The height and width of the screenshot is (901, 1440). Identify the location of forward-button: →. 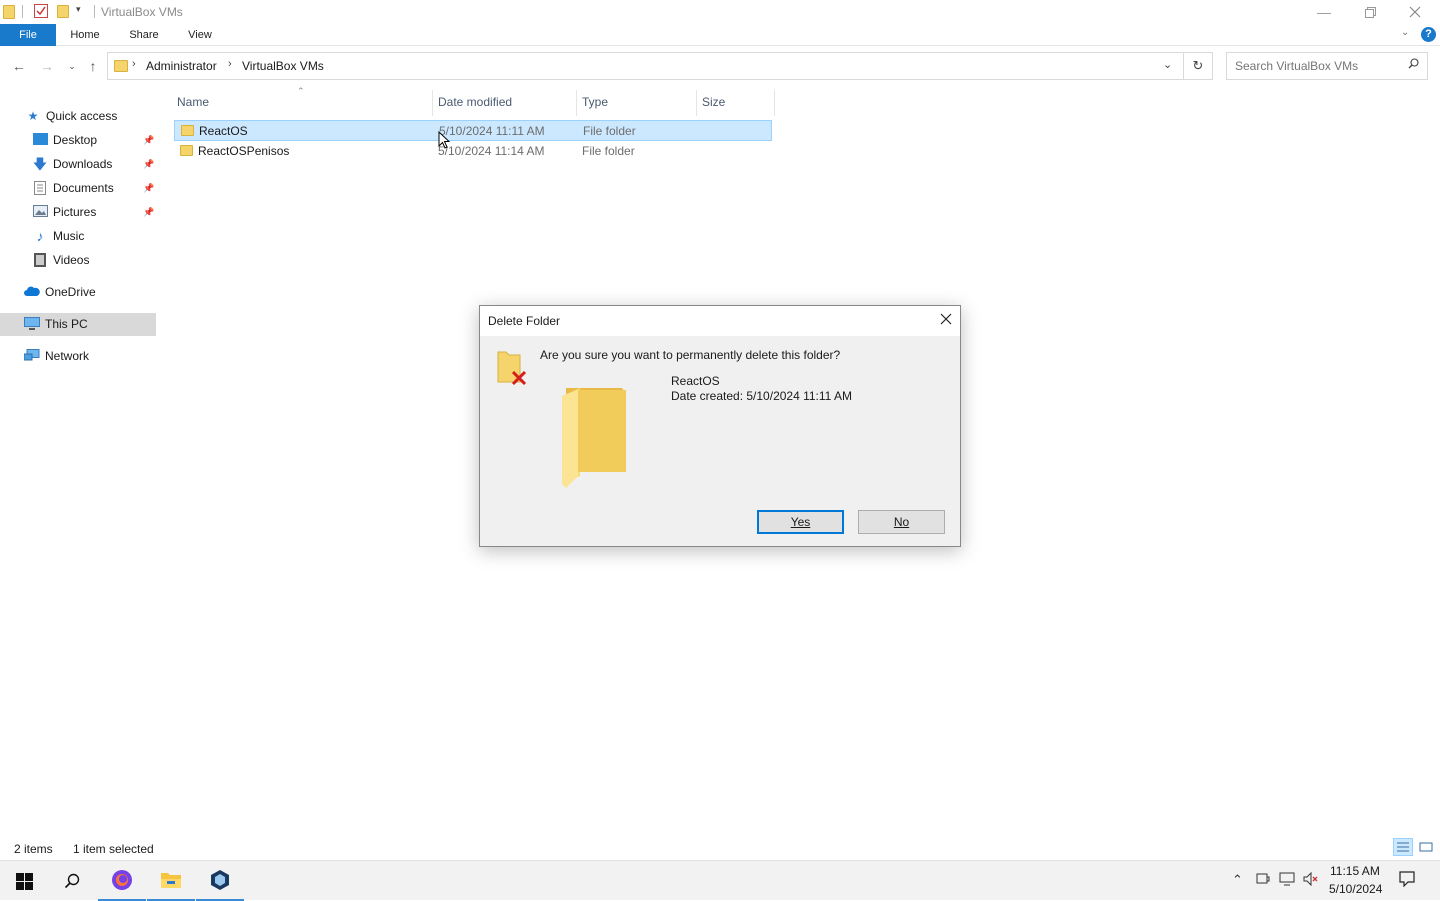
(47, 66).